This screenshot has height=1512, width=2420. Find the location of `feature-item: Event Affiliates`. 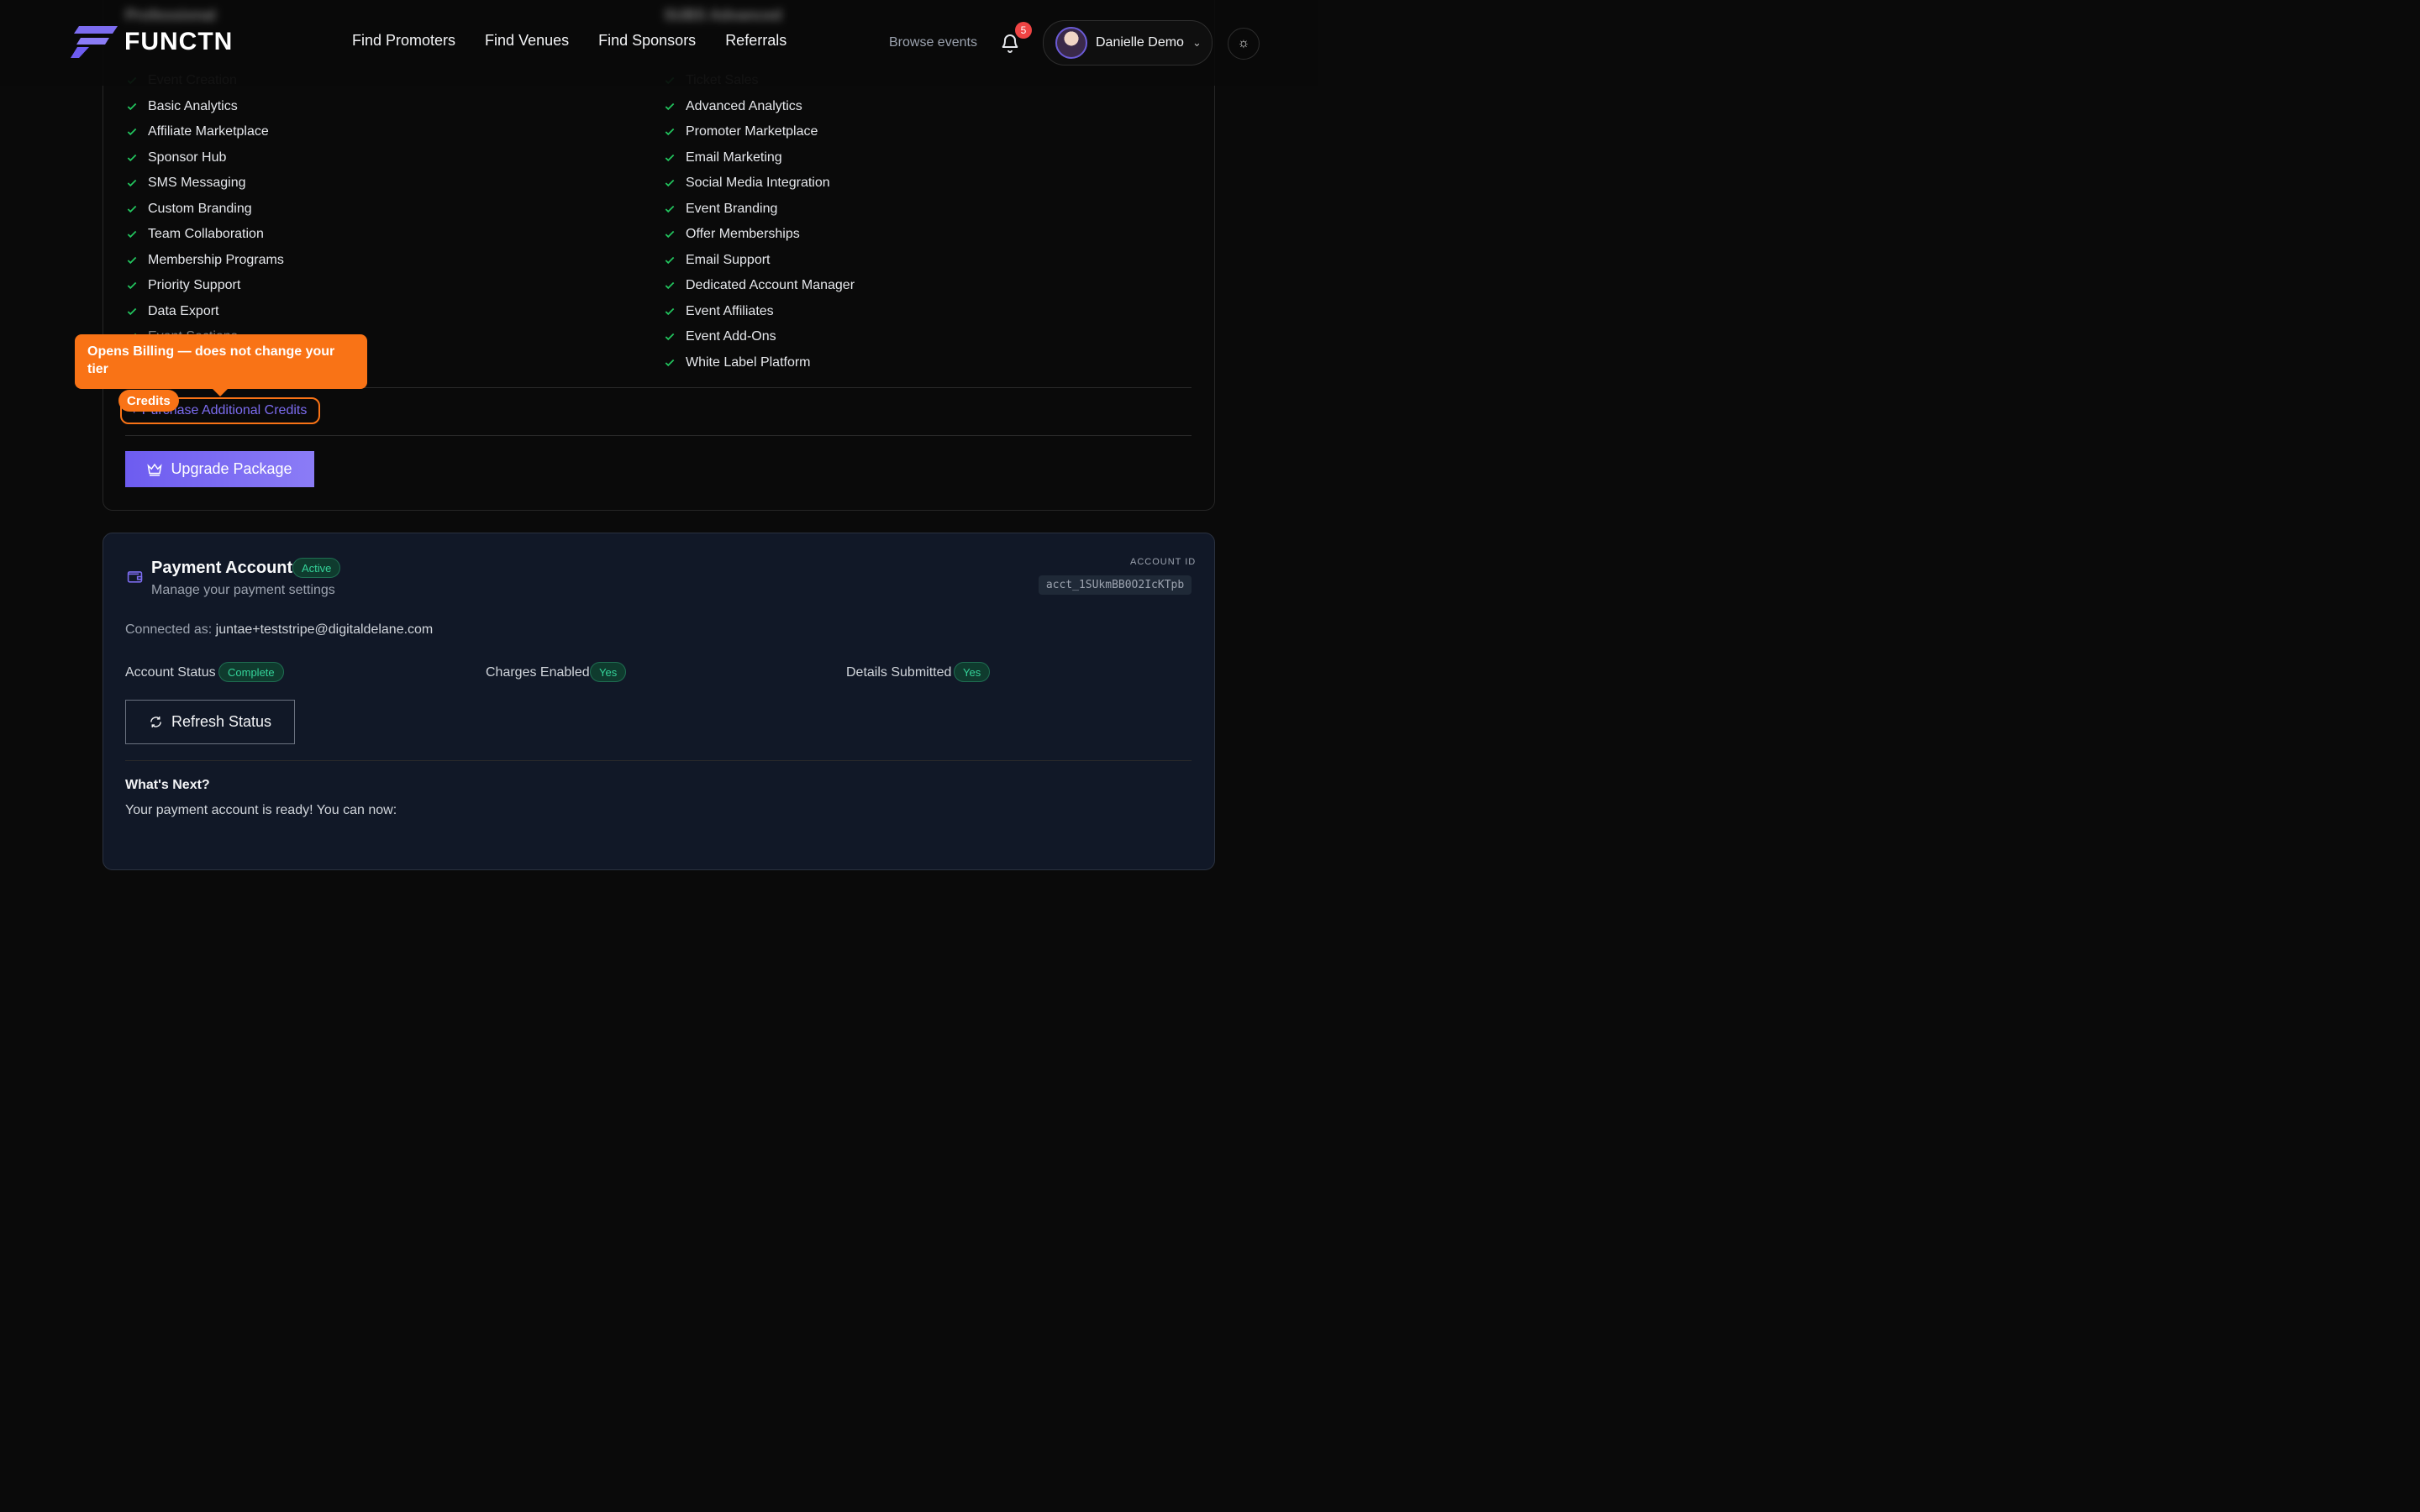

feature-item: Event Affiliates is located at coordinates (759, 312).